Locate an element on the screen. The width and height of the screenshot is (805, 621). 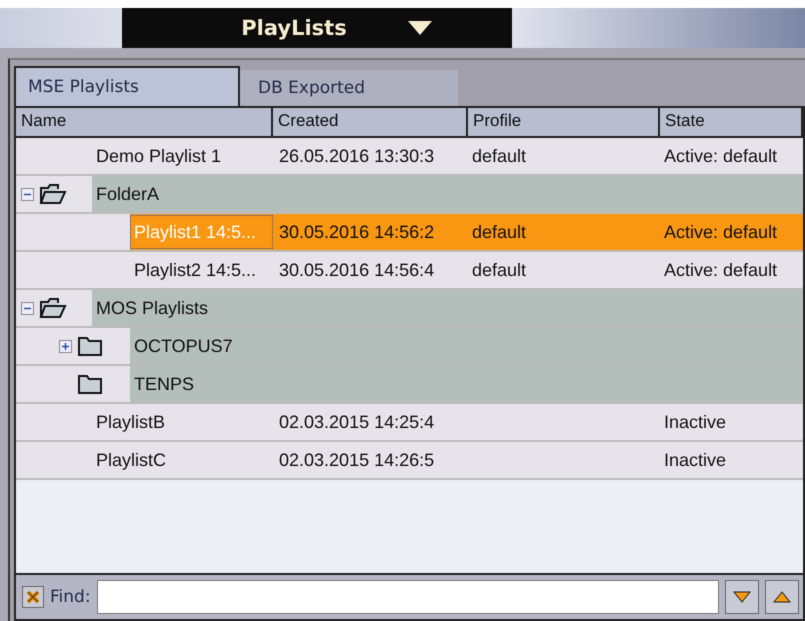
dropdown-triangle-icon is located at coordinates (419, 28).